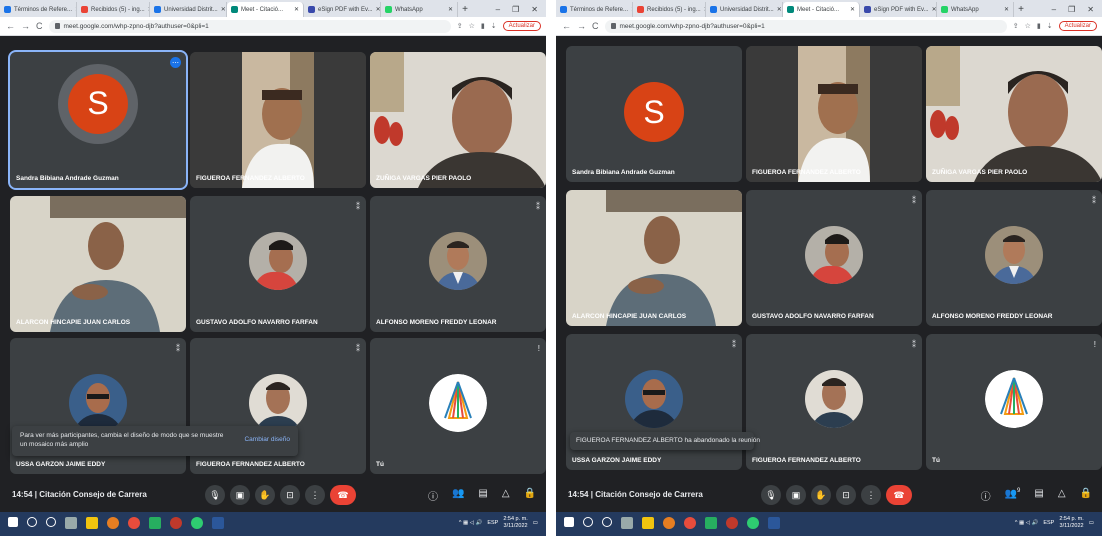 This screenshot has width=1102, height=536. I want to click on close-window-icon: ✕, so click(1090, 9).